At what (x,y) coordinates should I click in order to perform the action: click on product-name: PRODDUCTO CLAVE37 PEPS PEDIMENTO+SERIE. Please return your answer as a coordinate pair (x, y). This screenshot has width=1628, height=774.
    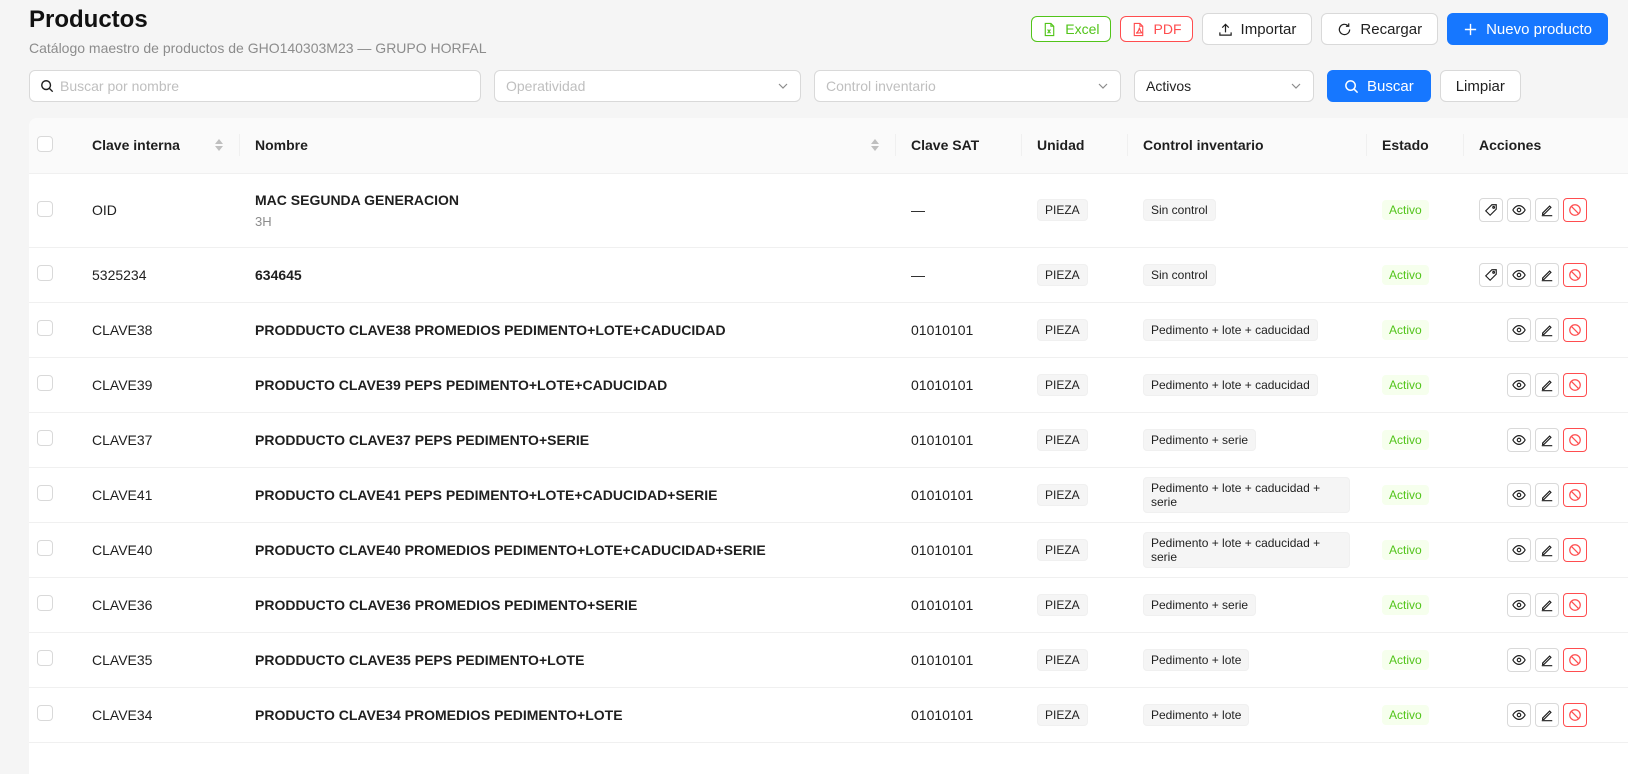
    Looking at the image, I should click on (422, 439).